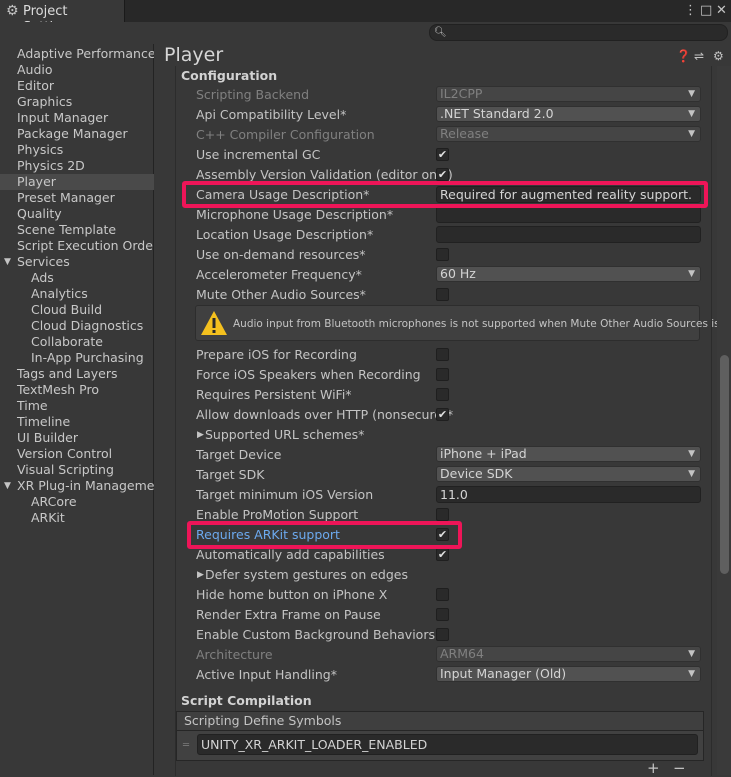 This screenshot has height=777, width=731. I want to click on define-symbols-label: Scripting Define Symbols, so click(263, 720).